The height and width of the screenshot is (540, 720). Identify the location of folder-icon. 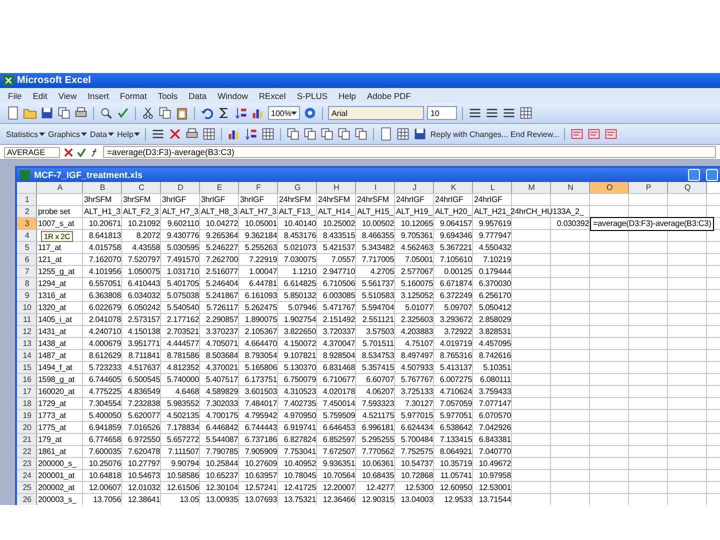
(30, 113).